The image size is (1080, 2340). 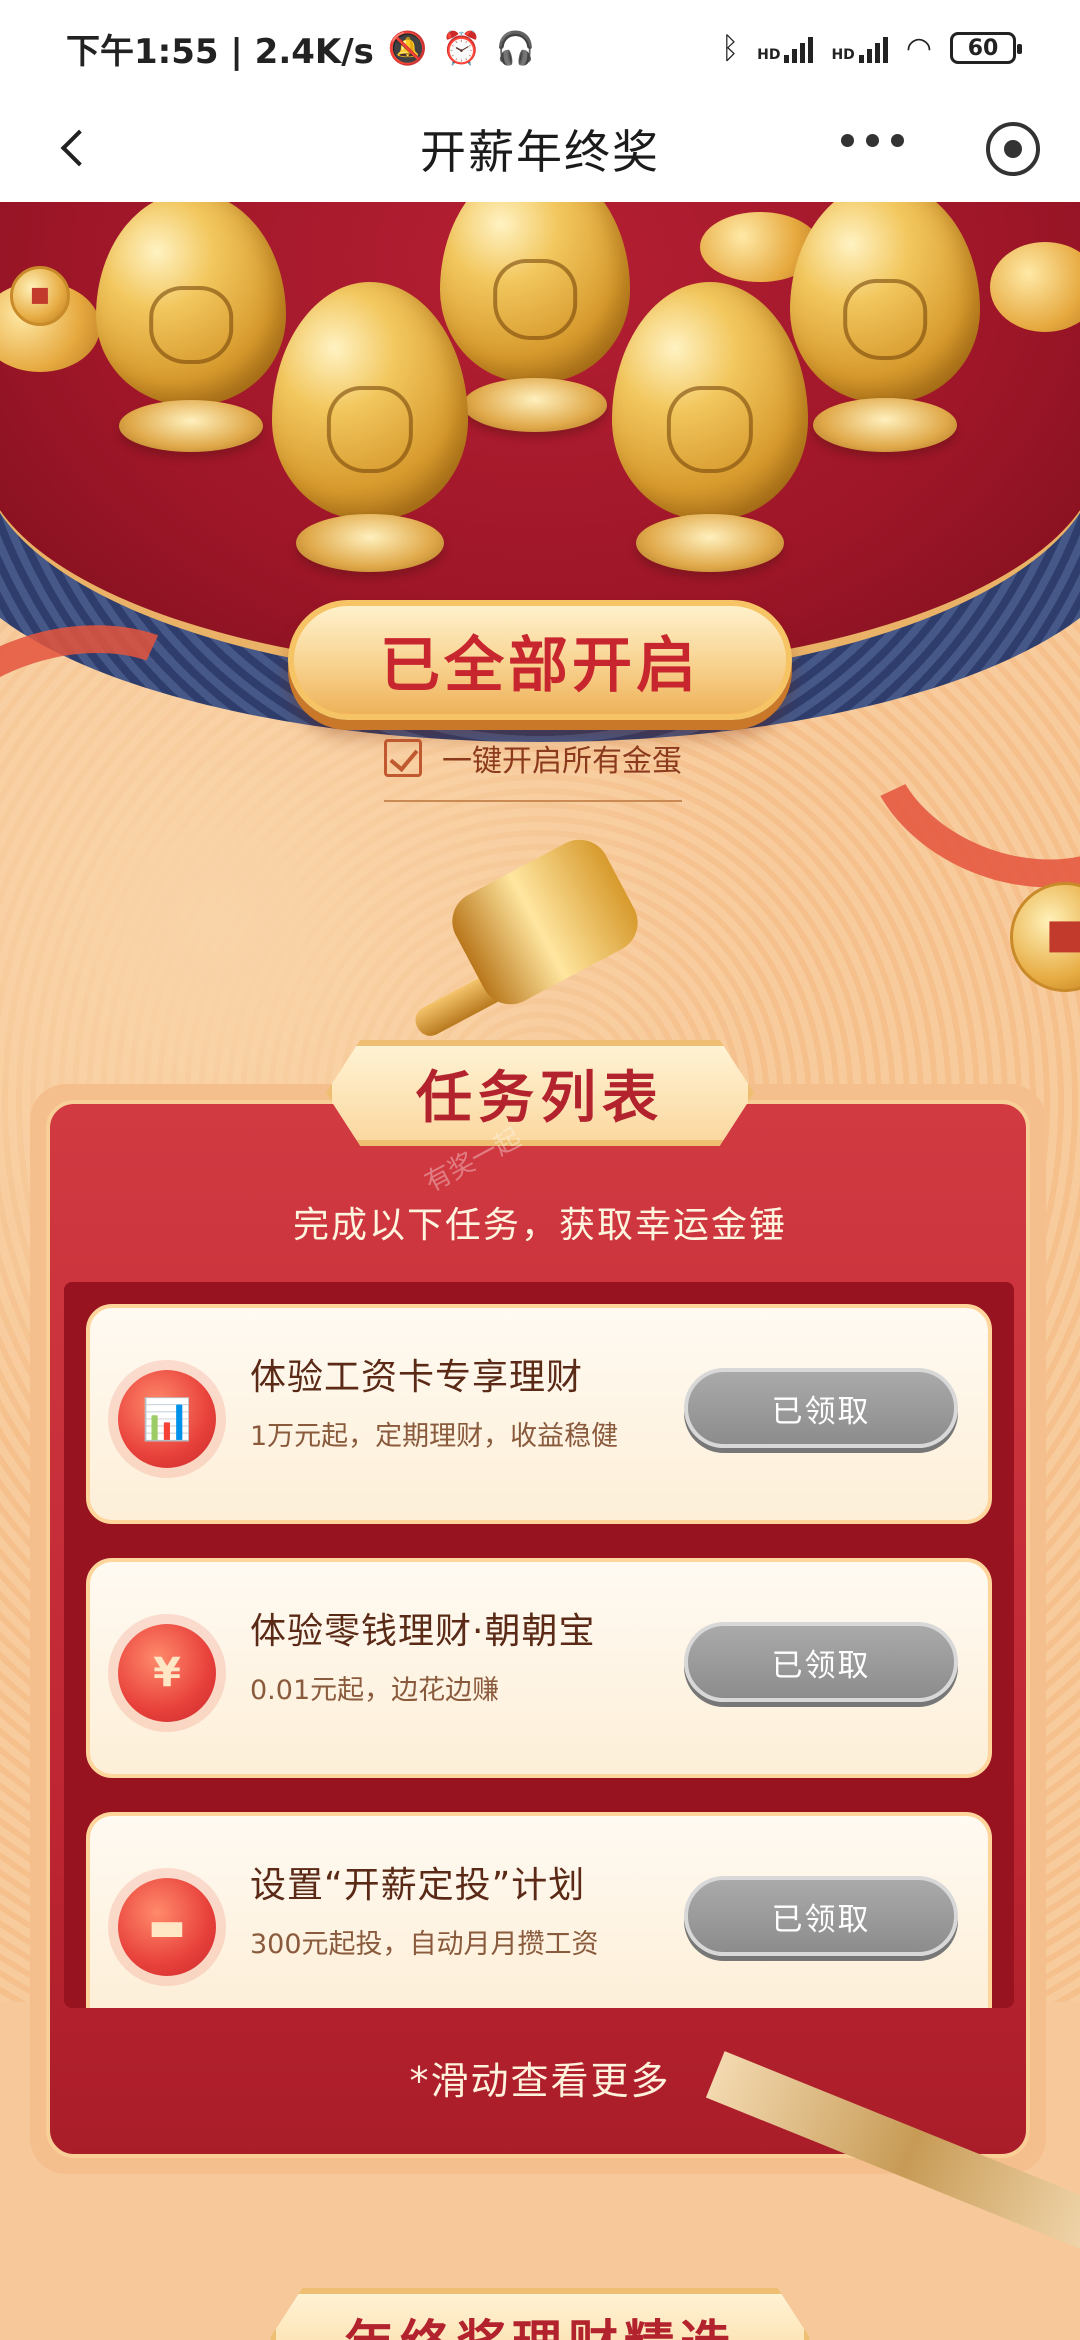 I want to click on battery-level: 60, so click(x=983, y=48).